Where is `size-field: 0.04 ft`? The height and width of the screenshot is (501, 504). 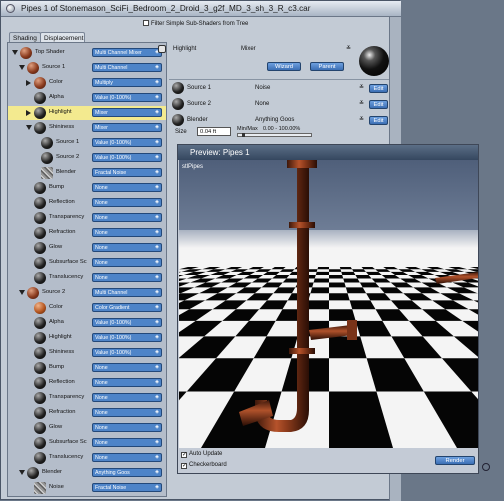 size-field: 0.04 ft is located at coordinates (214, 131).